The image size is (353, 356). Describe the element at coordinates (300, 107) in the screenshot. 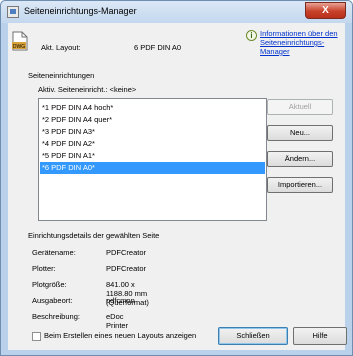

I see `set-current-button: Aktuell` at that location.